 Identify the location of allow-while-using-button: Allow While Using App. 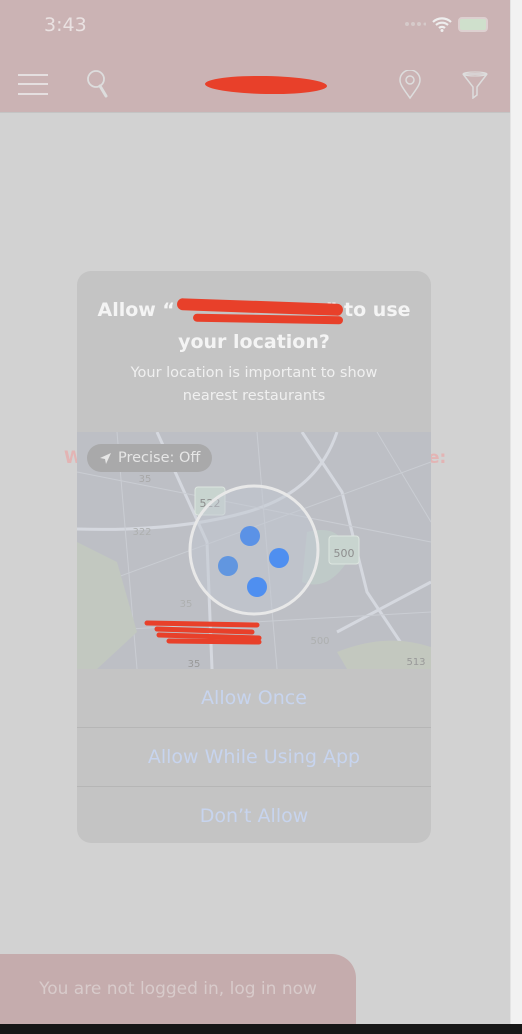
(254, 756).